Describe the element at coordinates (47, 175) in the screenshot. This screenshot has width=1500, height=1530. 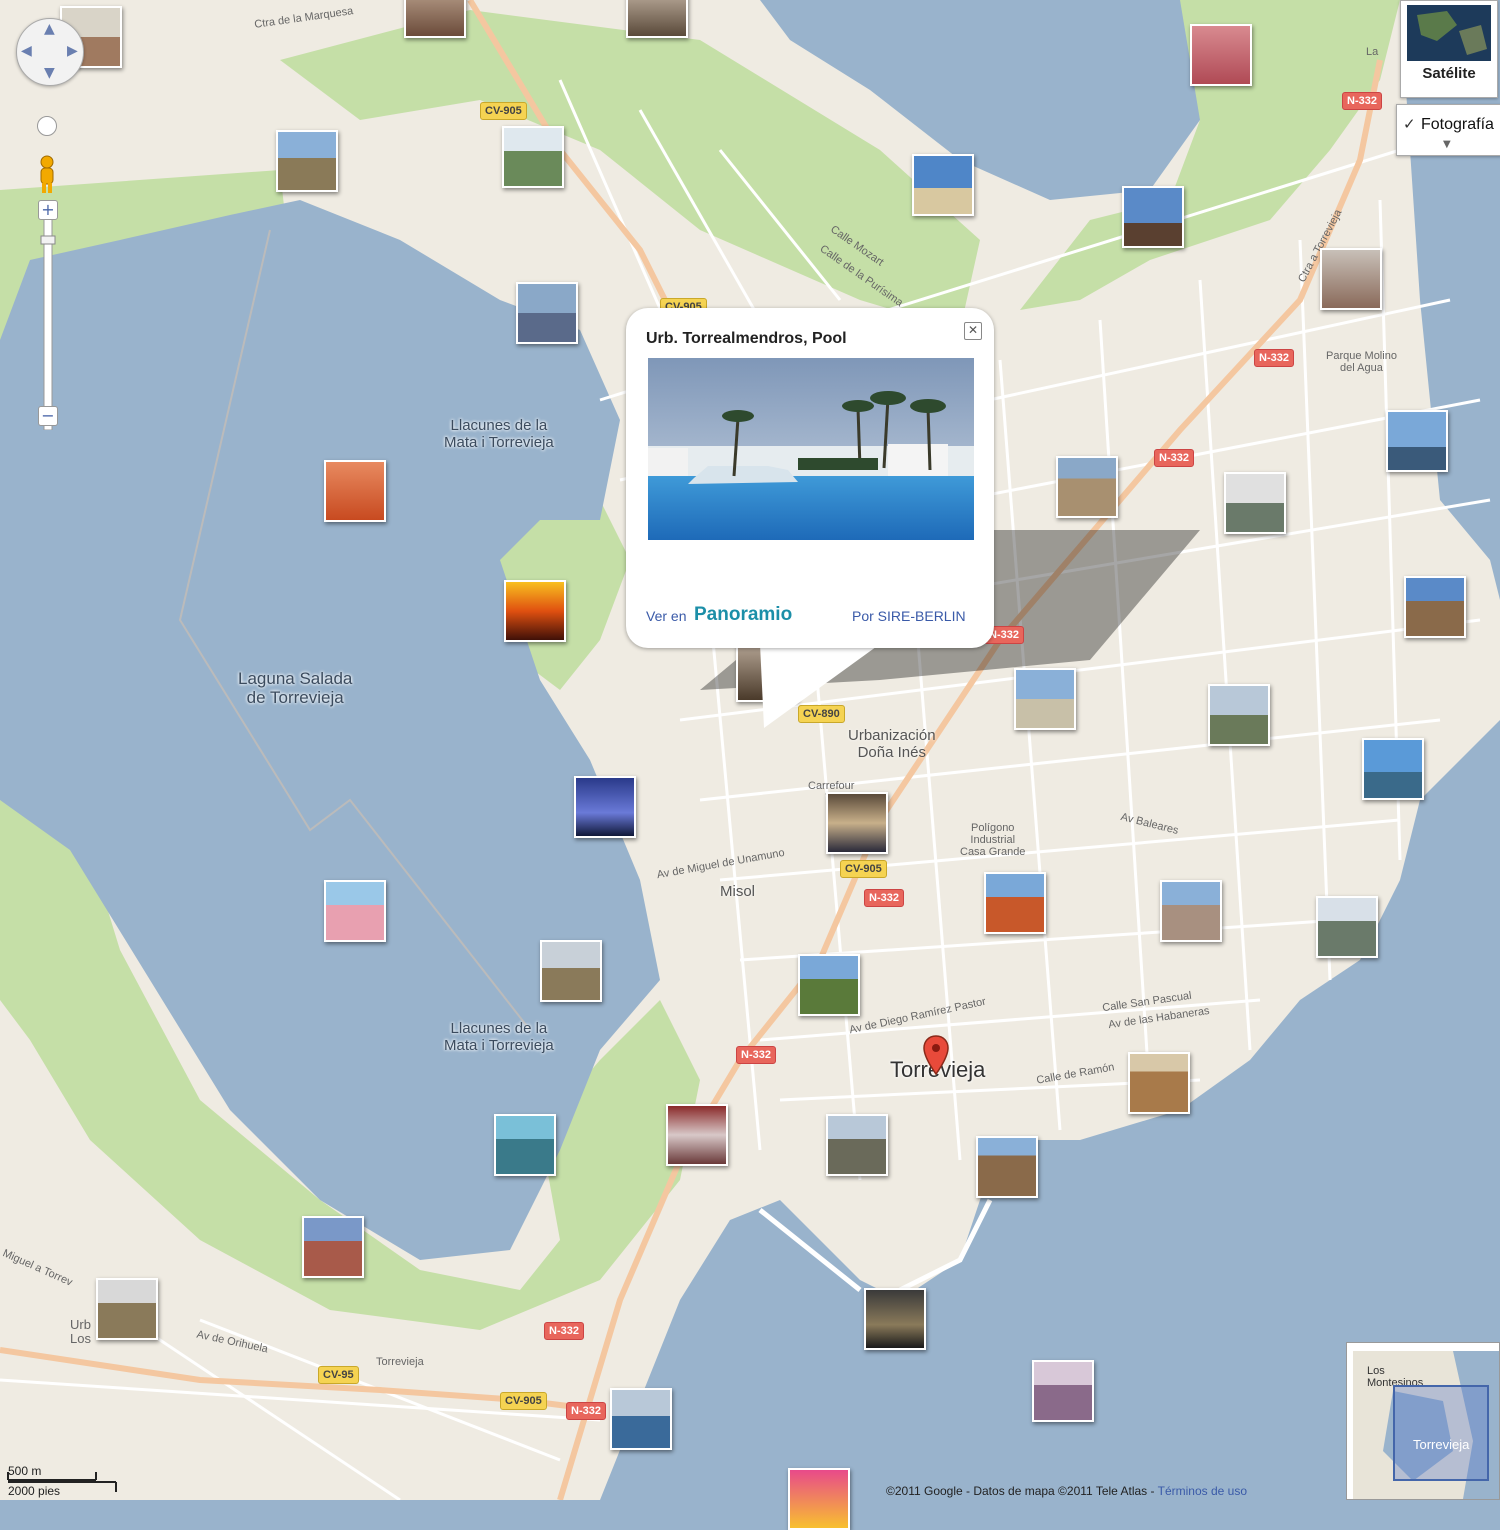
I see `street-view-pegman-icon` at that location.